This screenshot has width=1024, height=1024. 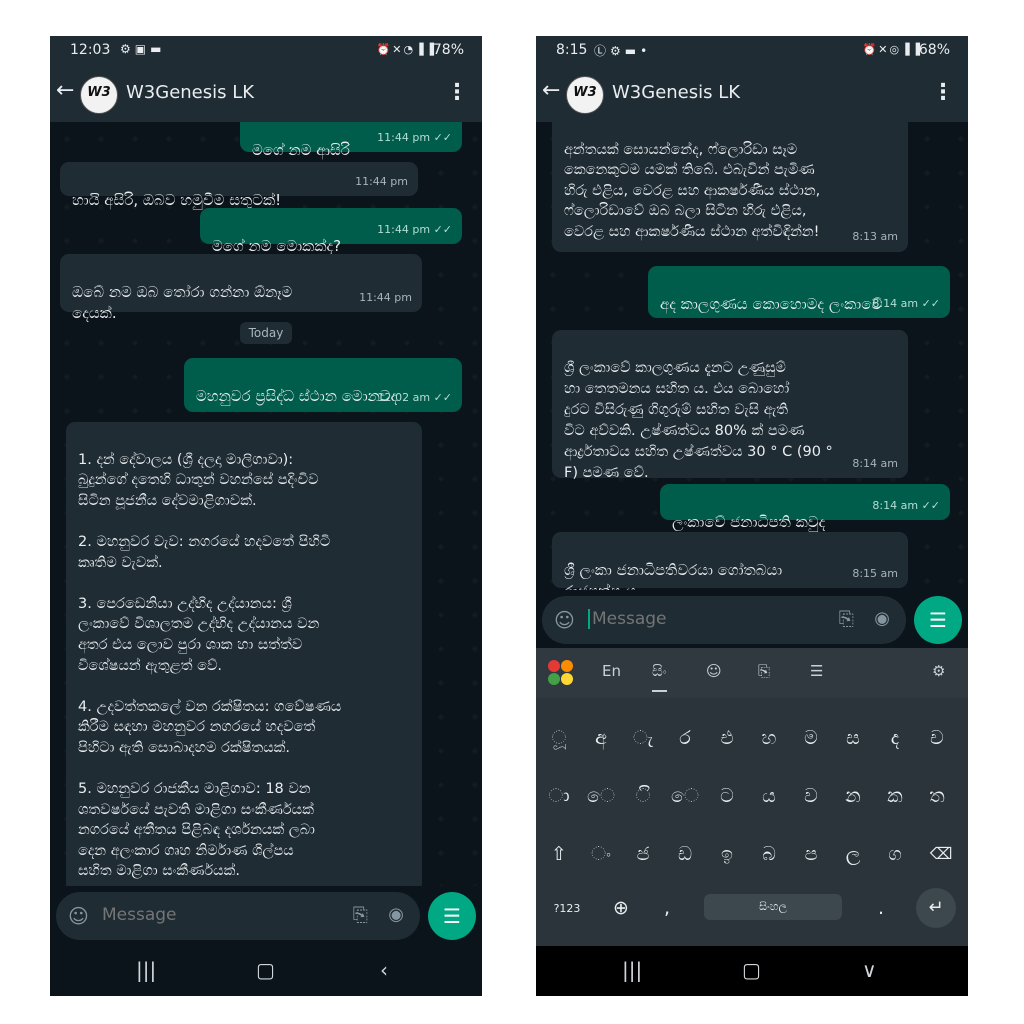 What do you see at coordinates (384, 970) in the screenshot?
I see `back-icon: ‹` at bounding box center [384, 970].